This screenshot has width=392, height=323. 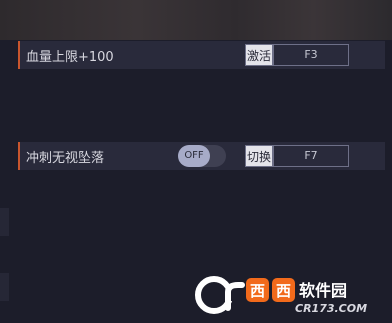 I want to click on cheat-label: 血量上限+100, so click(x=70, y=57).